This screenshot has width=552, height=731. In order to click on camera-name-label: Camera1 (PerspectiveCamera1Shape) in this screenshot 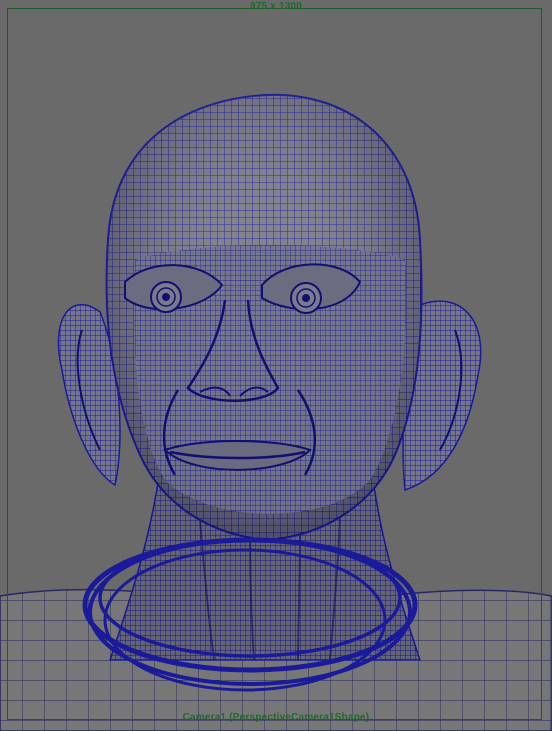, I will do `click(276, 717)`.